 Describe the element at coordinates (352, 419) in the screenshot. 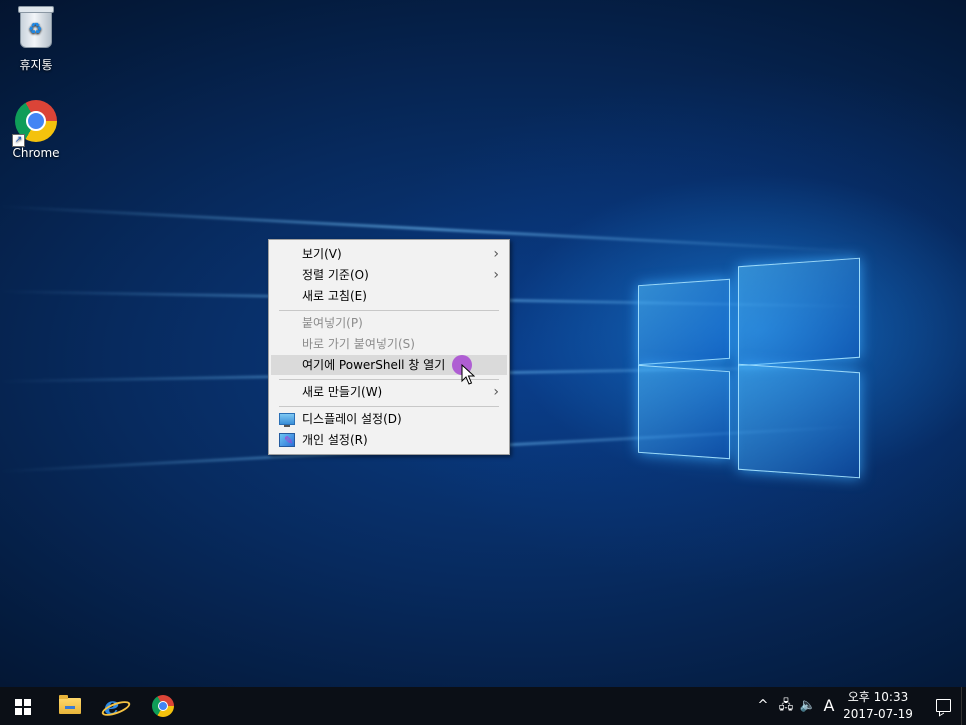

I see `menu-item-label: 디스플레이 설정(D)` at that location.